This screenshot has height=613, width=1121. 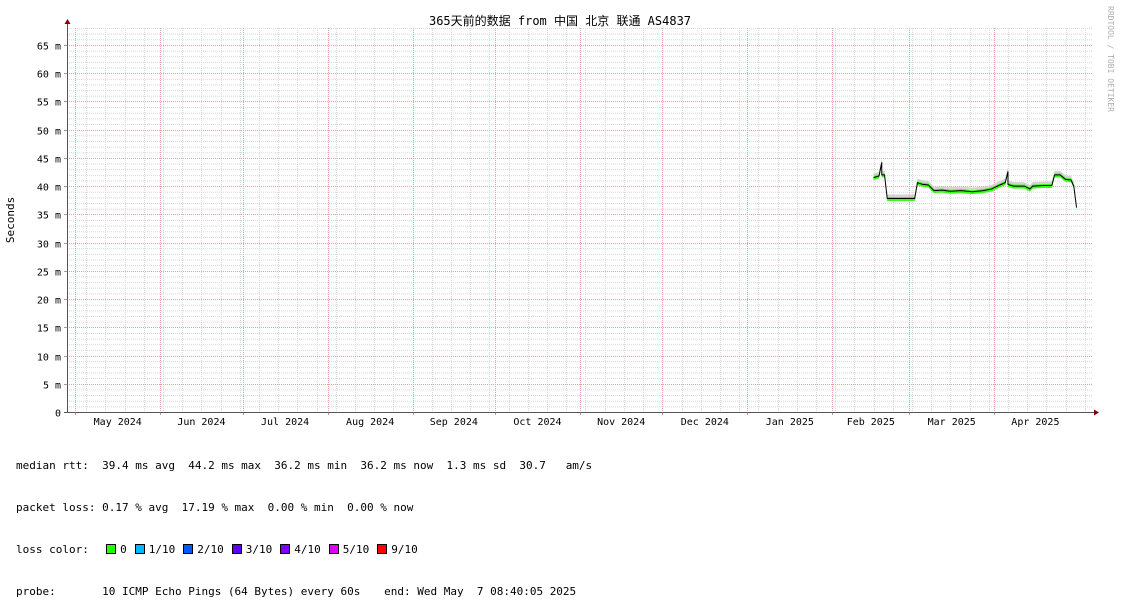 I want to click on loss-color-label: loss color:, so click(x=52, y=549).